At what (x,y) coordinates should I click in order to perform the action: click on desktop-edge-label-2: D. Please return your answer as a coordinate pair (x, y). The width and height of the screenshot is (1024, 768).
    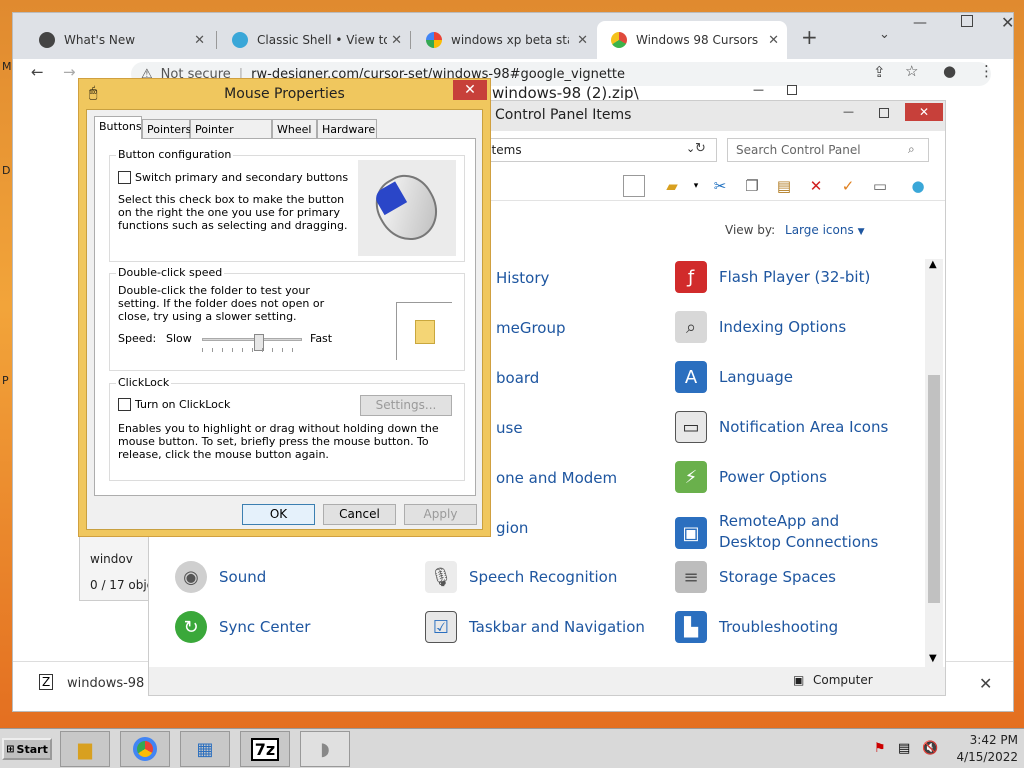
    Looking at the image, I should click on (6, 170).